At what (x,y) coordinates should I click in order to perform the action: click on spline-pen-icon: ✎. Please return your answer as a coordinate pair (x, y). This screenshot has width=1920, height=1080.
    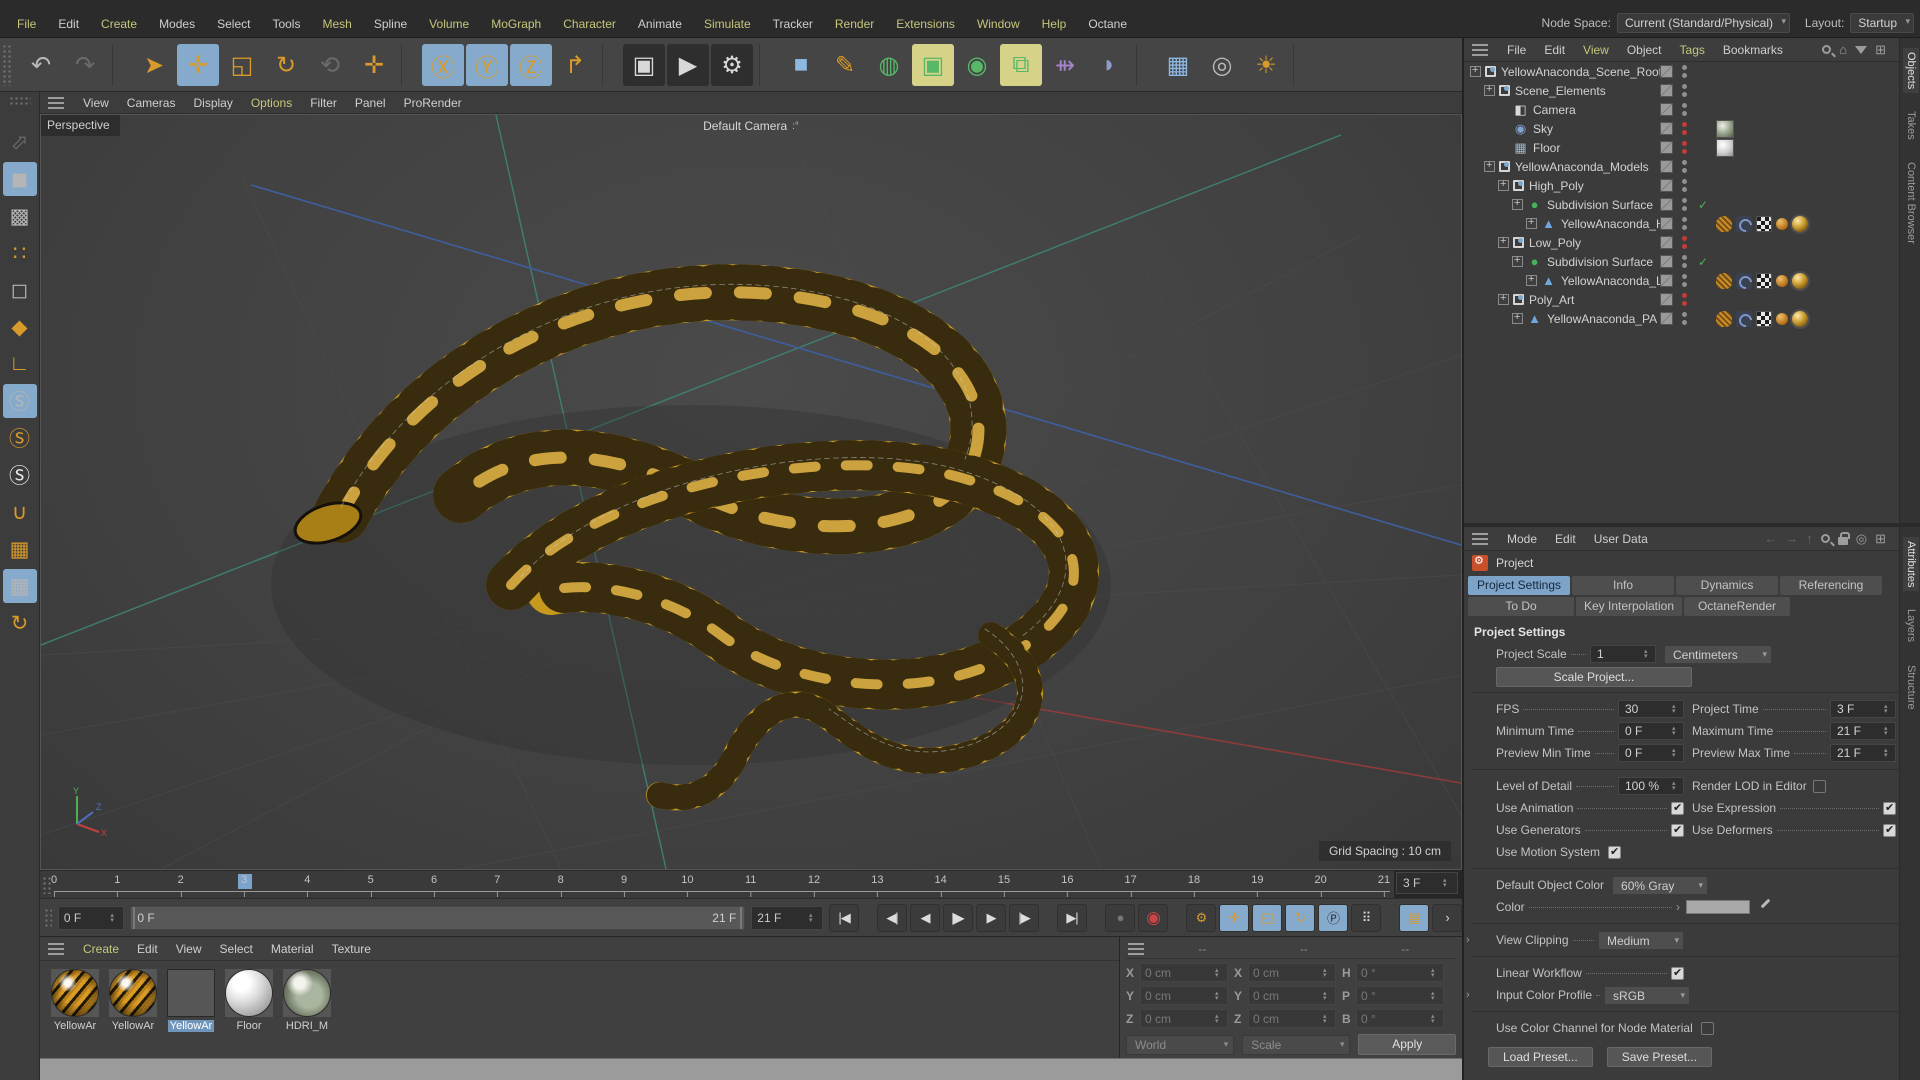
    Looking at the image, I should click on (845, 65).